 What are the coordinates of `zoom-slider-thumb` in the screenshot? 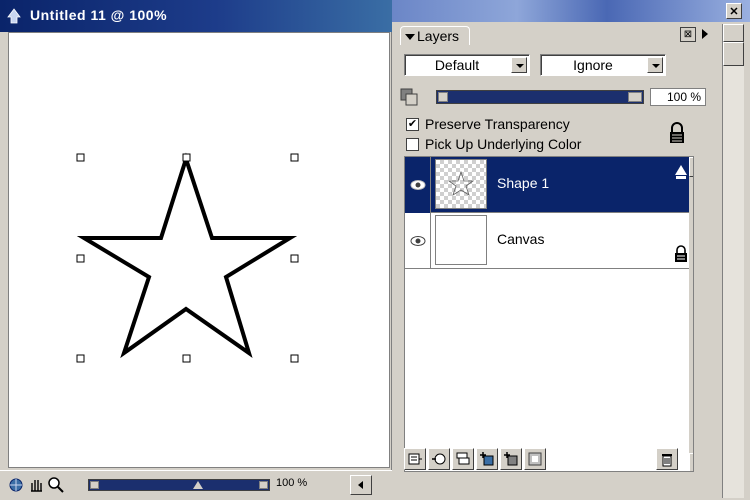 It's located at (198, 485).